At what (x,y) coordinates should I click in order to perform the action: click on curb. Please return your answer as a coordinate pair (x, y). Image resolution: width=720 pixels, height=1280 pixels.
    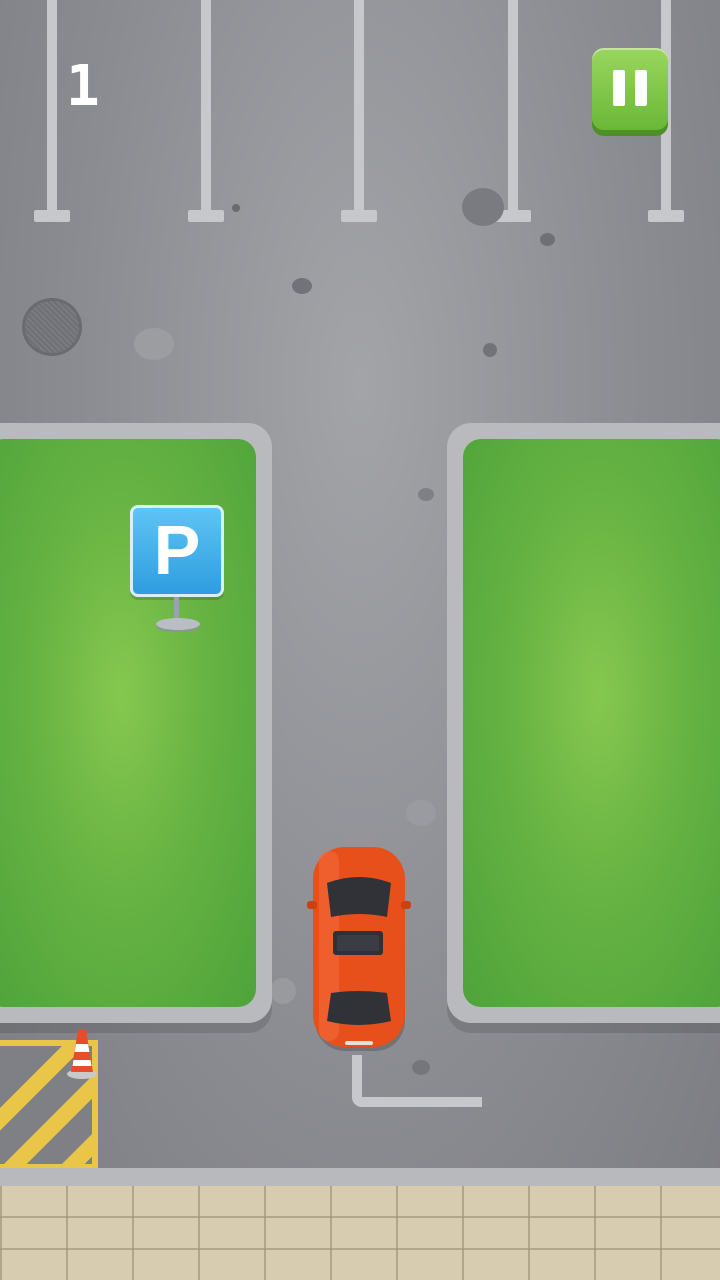
    Looking at the image, I should click on (360, 1177).